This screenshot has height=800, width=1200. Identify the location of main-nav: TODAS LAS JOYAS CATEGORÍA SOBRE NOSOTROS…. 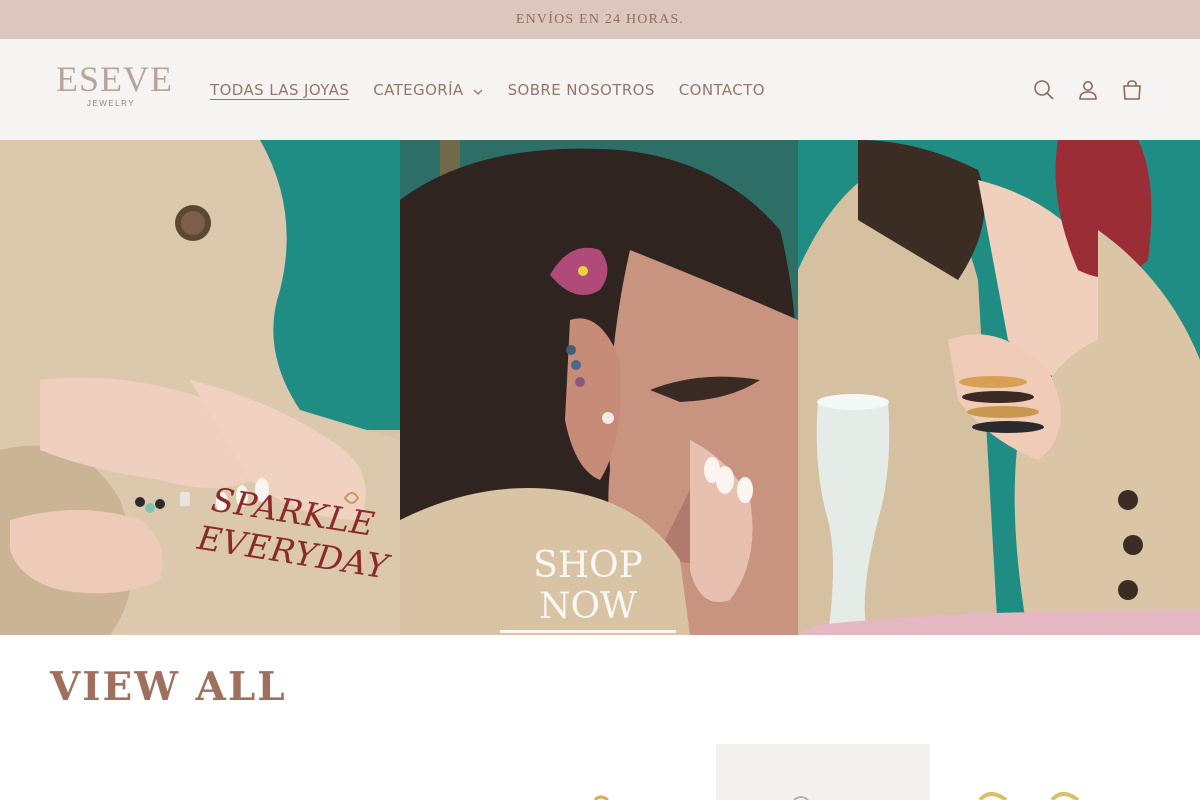
(499, 89).